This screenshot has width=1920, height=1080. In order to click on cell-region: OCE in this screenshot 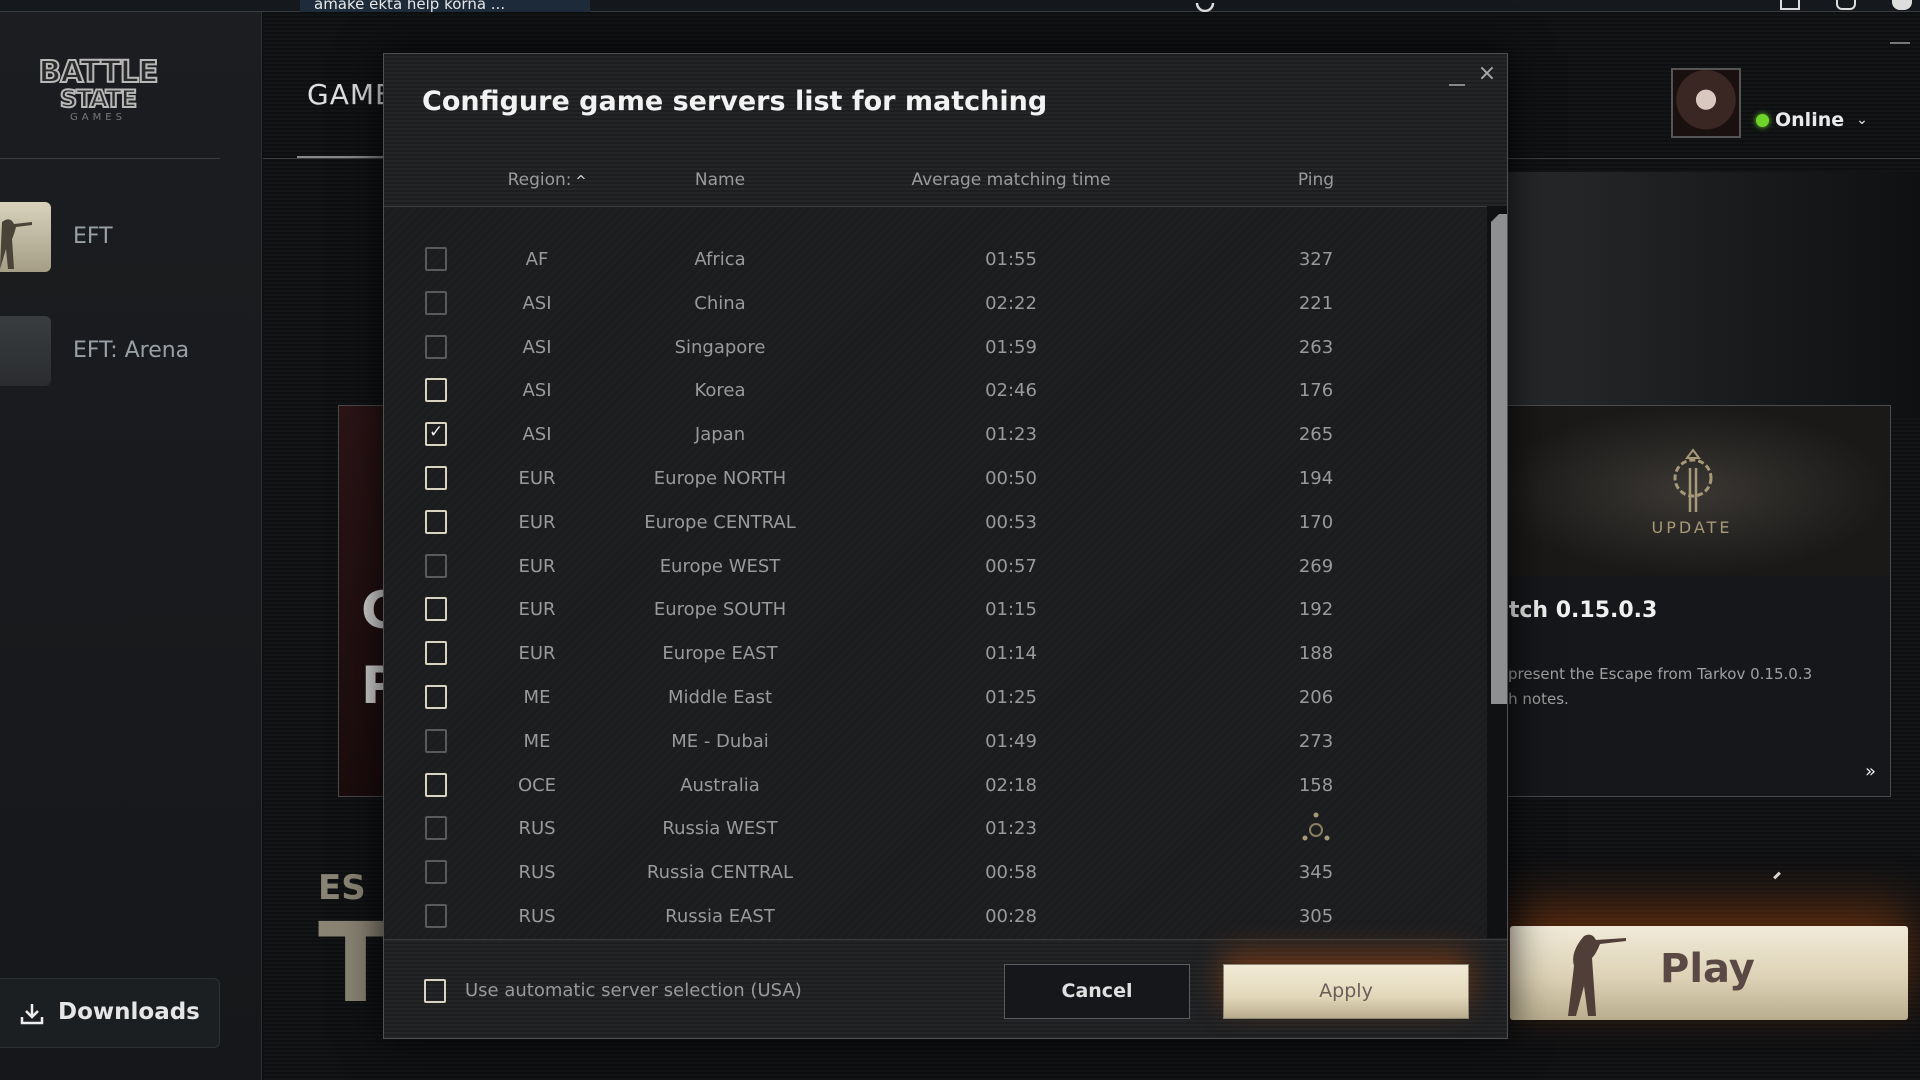, I will do `click(537, 785)`.